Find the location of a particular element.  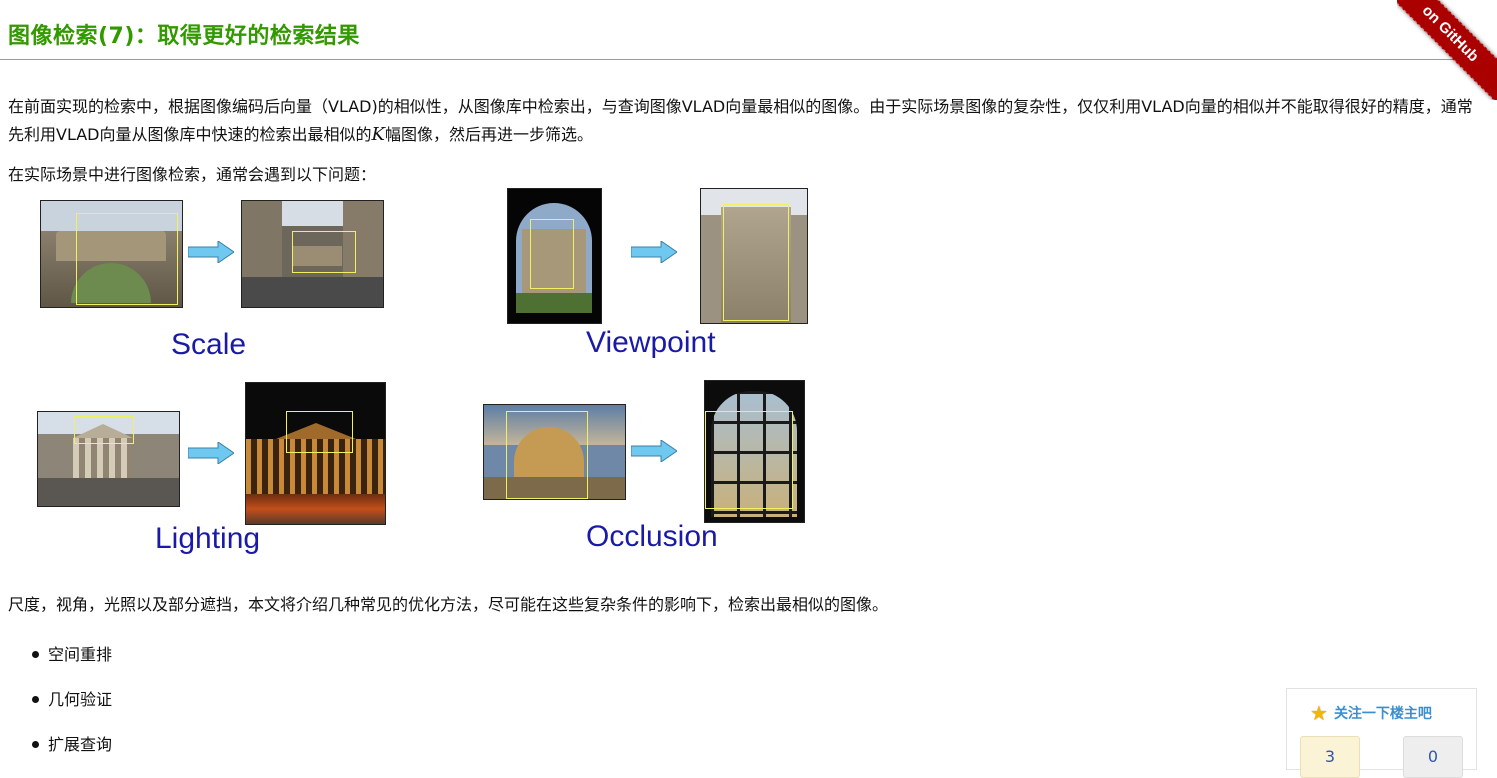

list-item: 扩展查询 is located at coordinates (71, 744).